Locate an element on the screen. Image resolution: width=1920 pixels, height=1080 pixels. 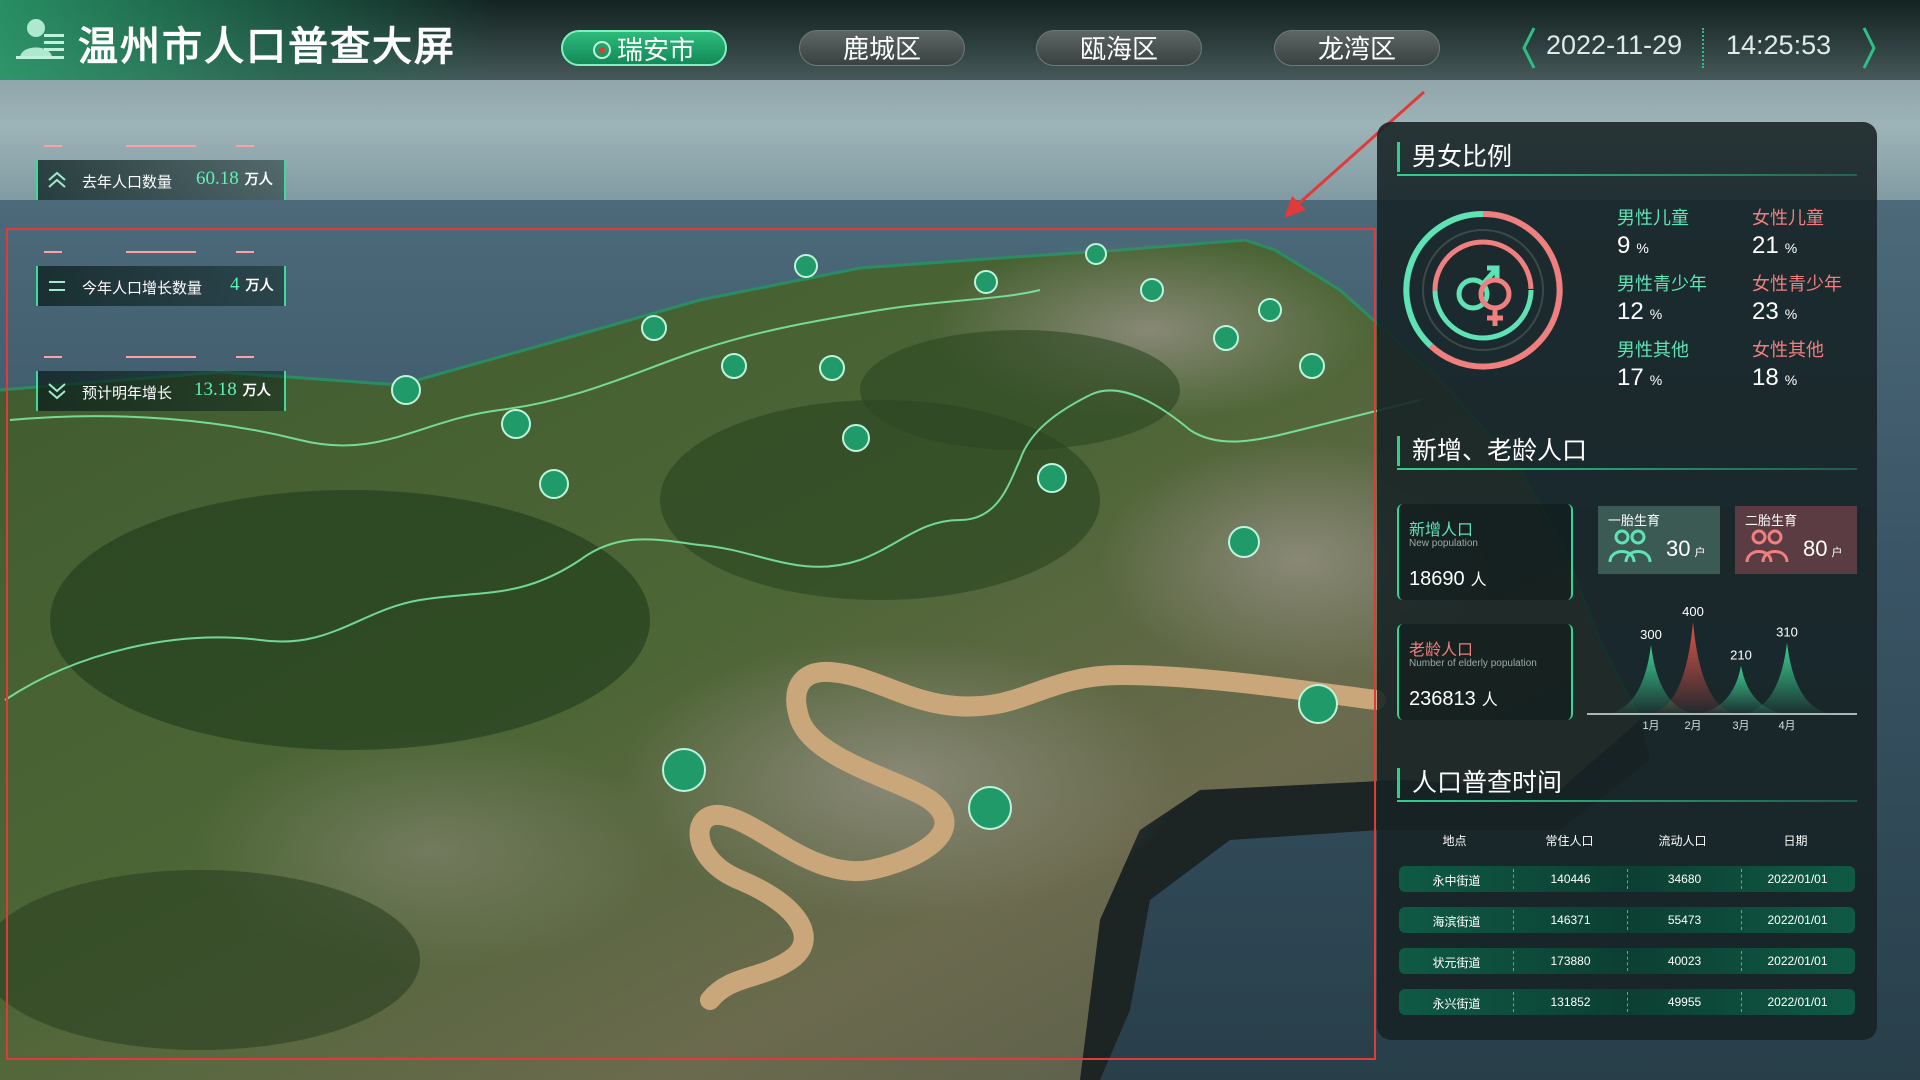
chart-data-label: 300 is located at coordinates (1651, 634).